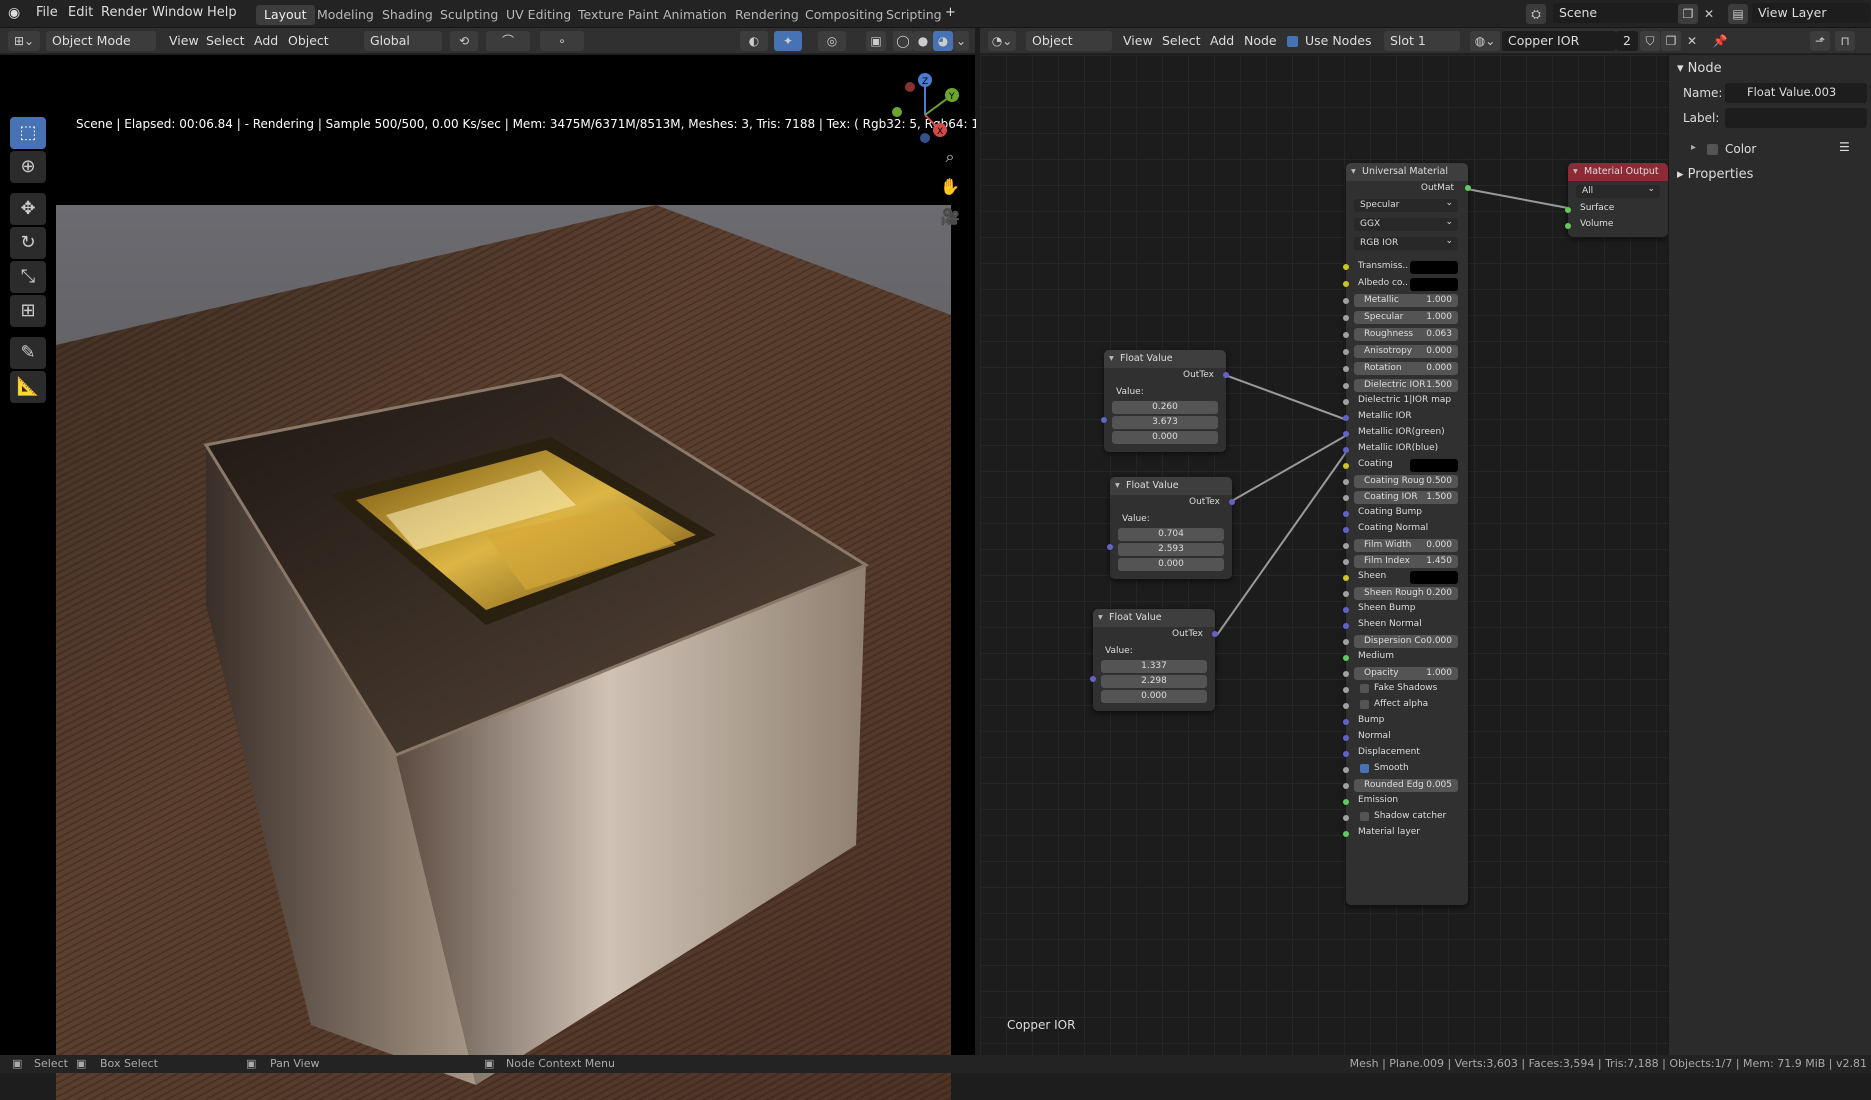 The height and width of the screenshot is (1100, 1871). Describe the element at coordinates (28, 243) in the screenshot. I see `rotate-tool-icon: ↻` at that location.